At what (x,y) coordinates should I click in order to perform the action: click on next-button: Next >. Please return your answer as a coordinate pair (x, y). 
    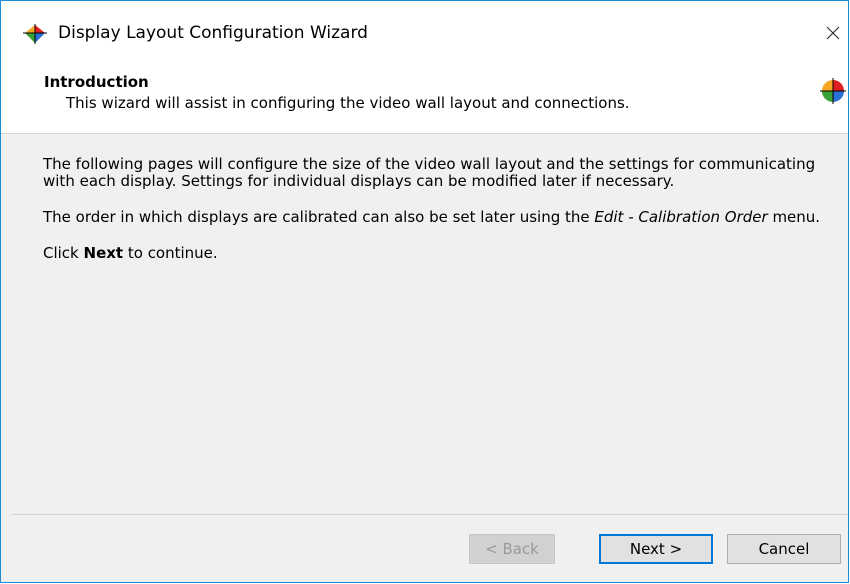
    Looking at the image, I should click on (656, 549).